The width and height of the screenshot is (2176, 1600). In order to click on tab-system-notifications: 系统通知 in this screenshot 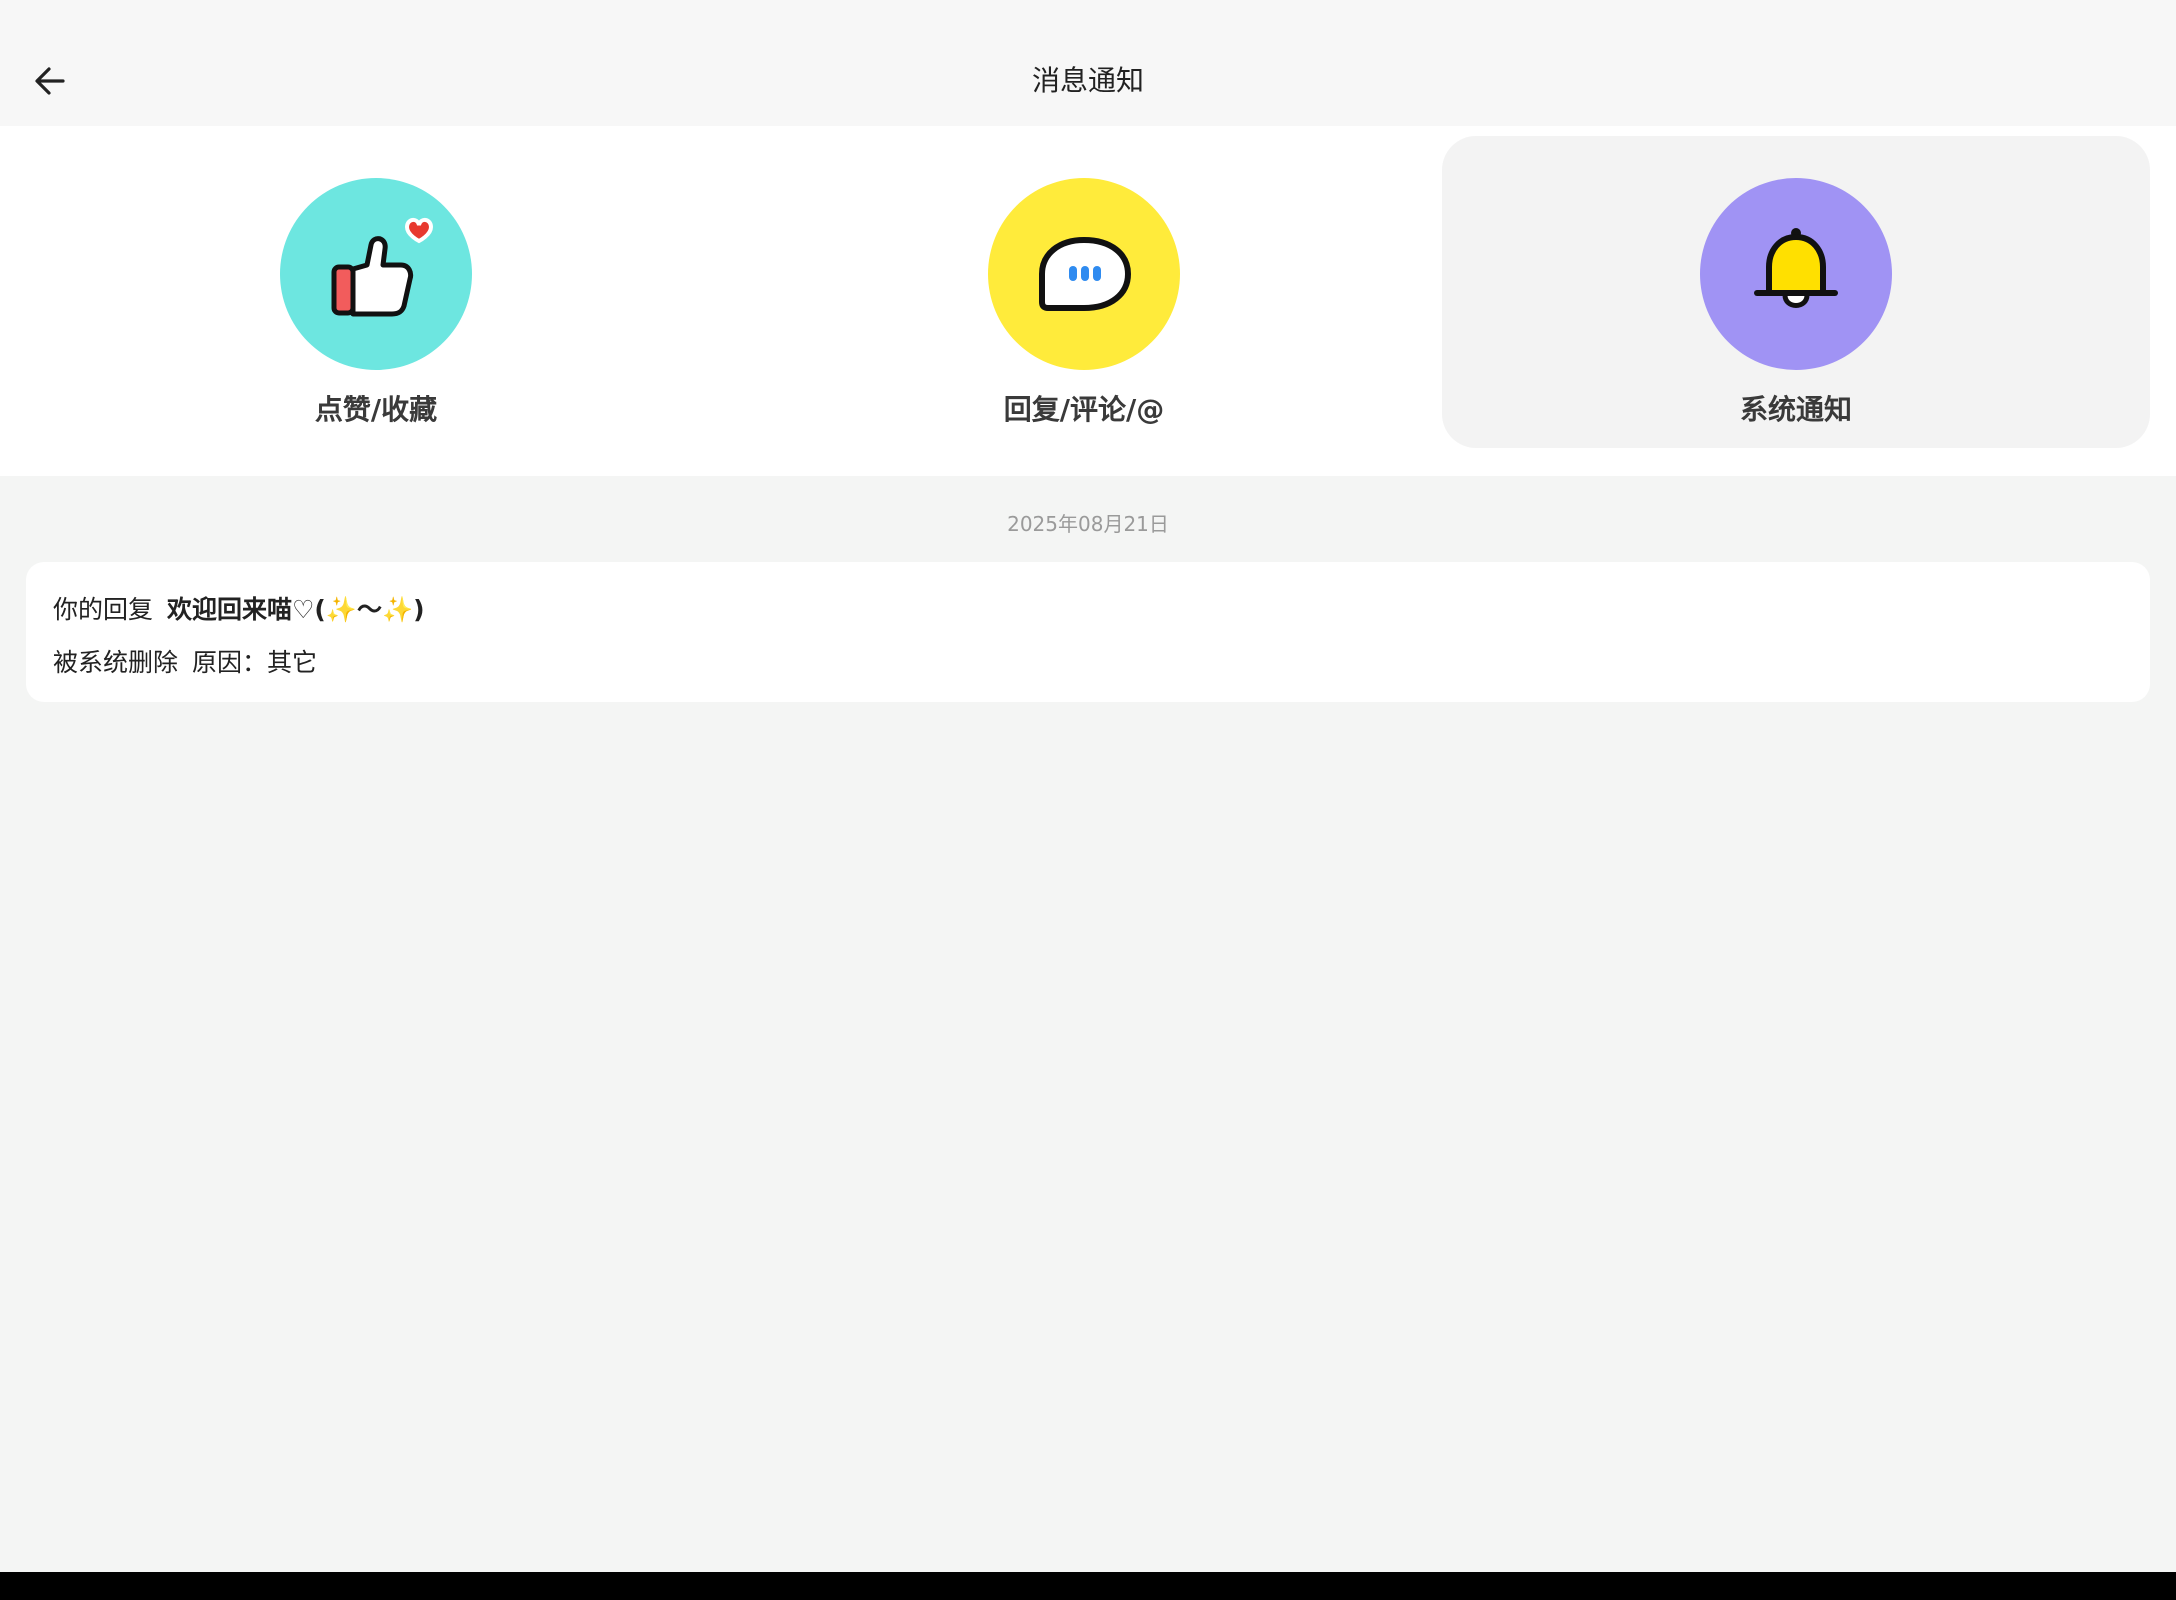, I will do `click(1796, 292)`.